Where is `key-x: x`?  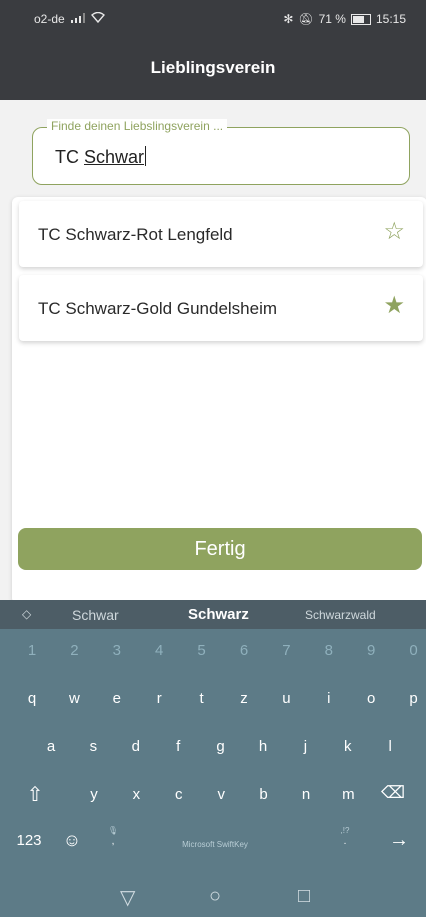
key-x: x is located at coordinates (136, 794).